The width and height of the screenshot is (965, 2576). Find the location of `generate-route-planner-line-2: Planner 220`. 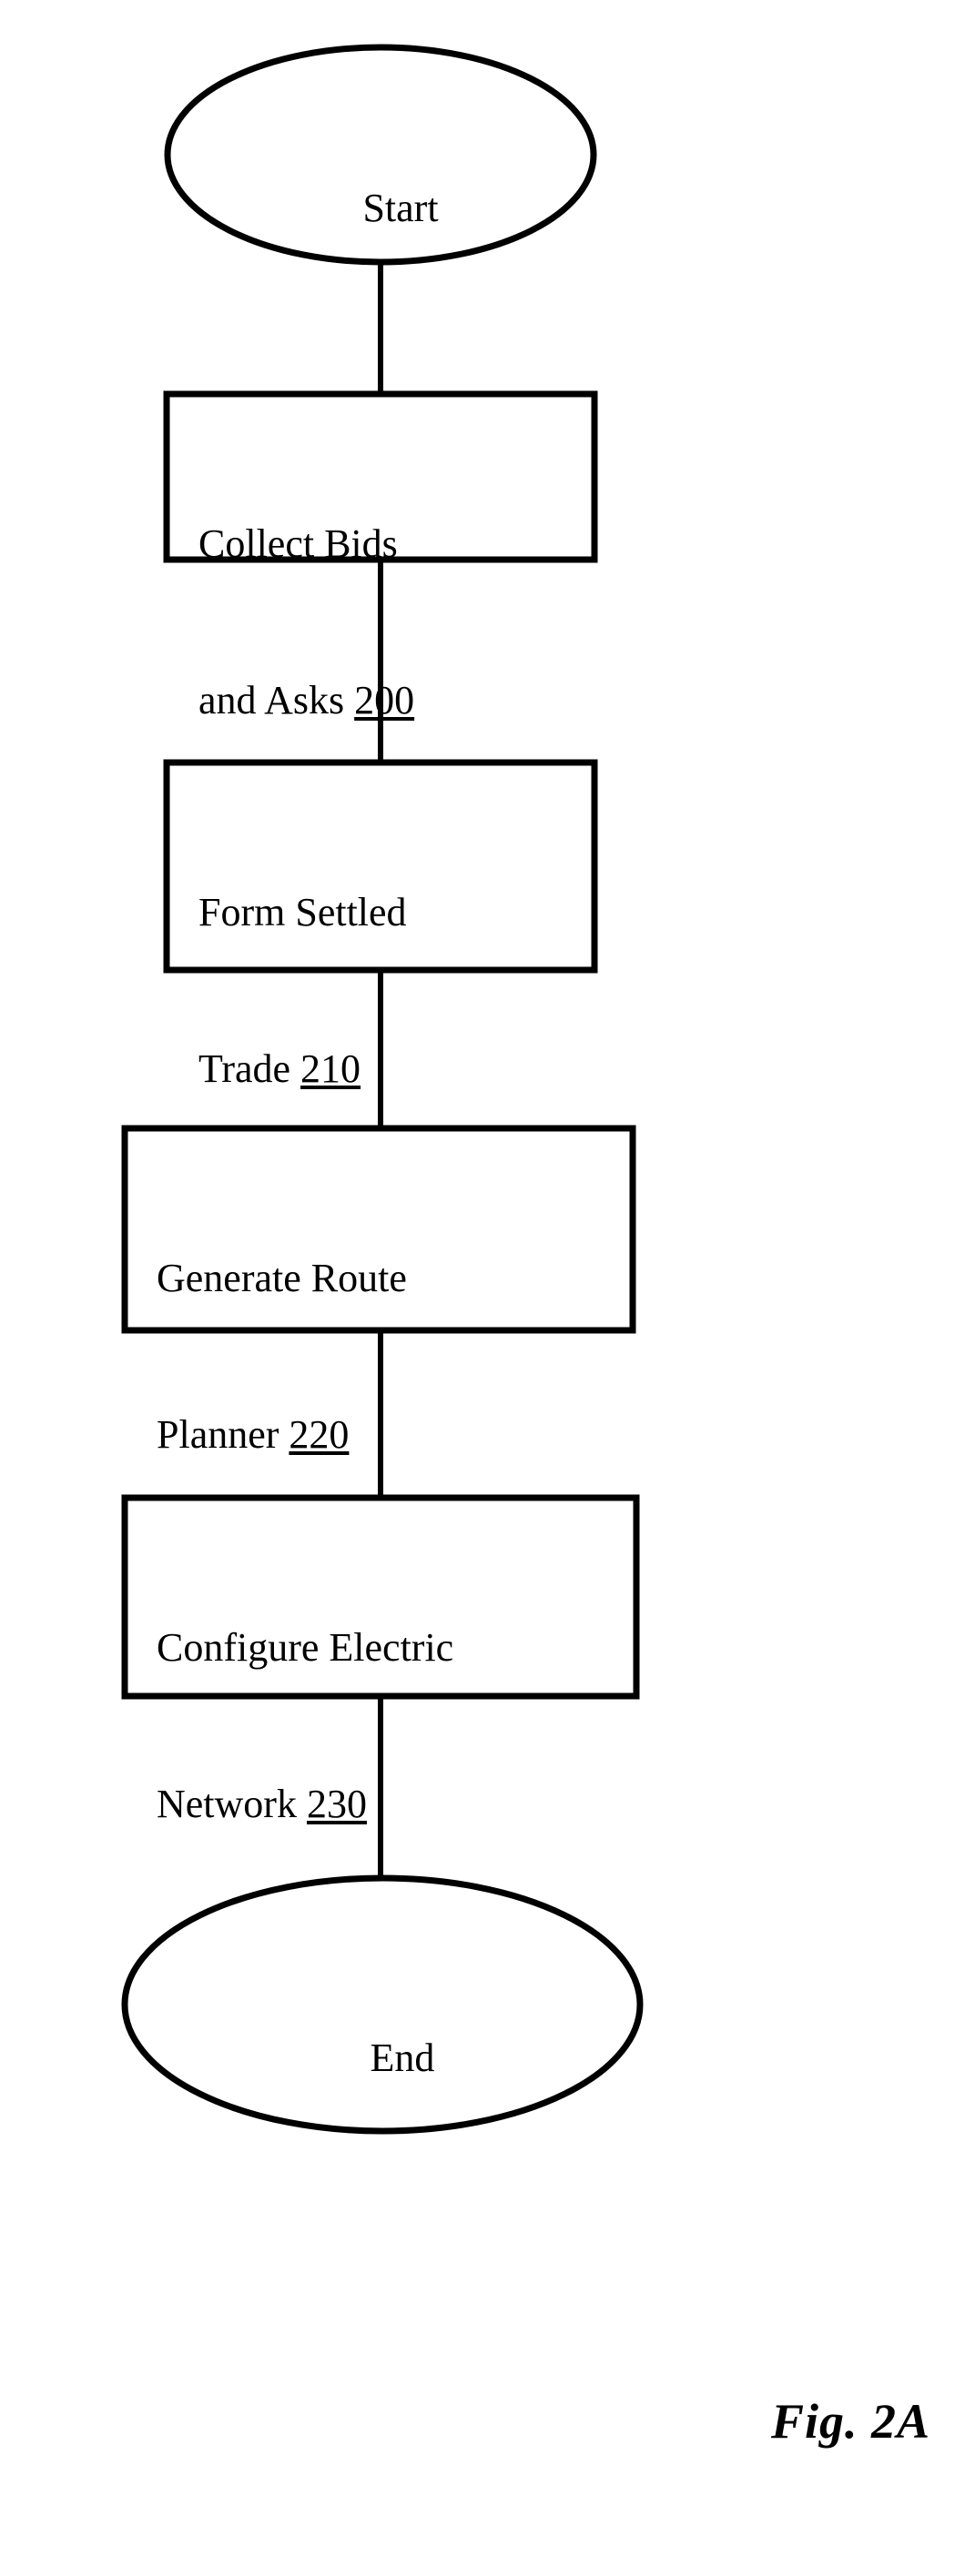

generate-route-planner-line-2: Planner 220 is located at coordinates (393, 1435).